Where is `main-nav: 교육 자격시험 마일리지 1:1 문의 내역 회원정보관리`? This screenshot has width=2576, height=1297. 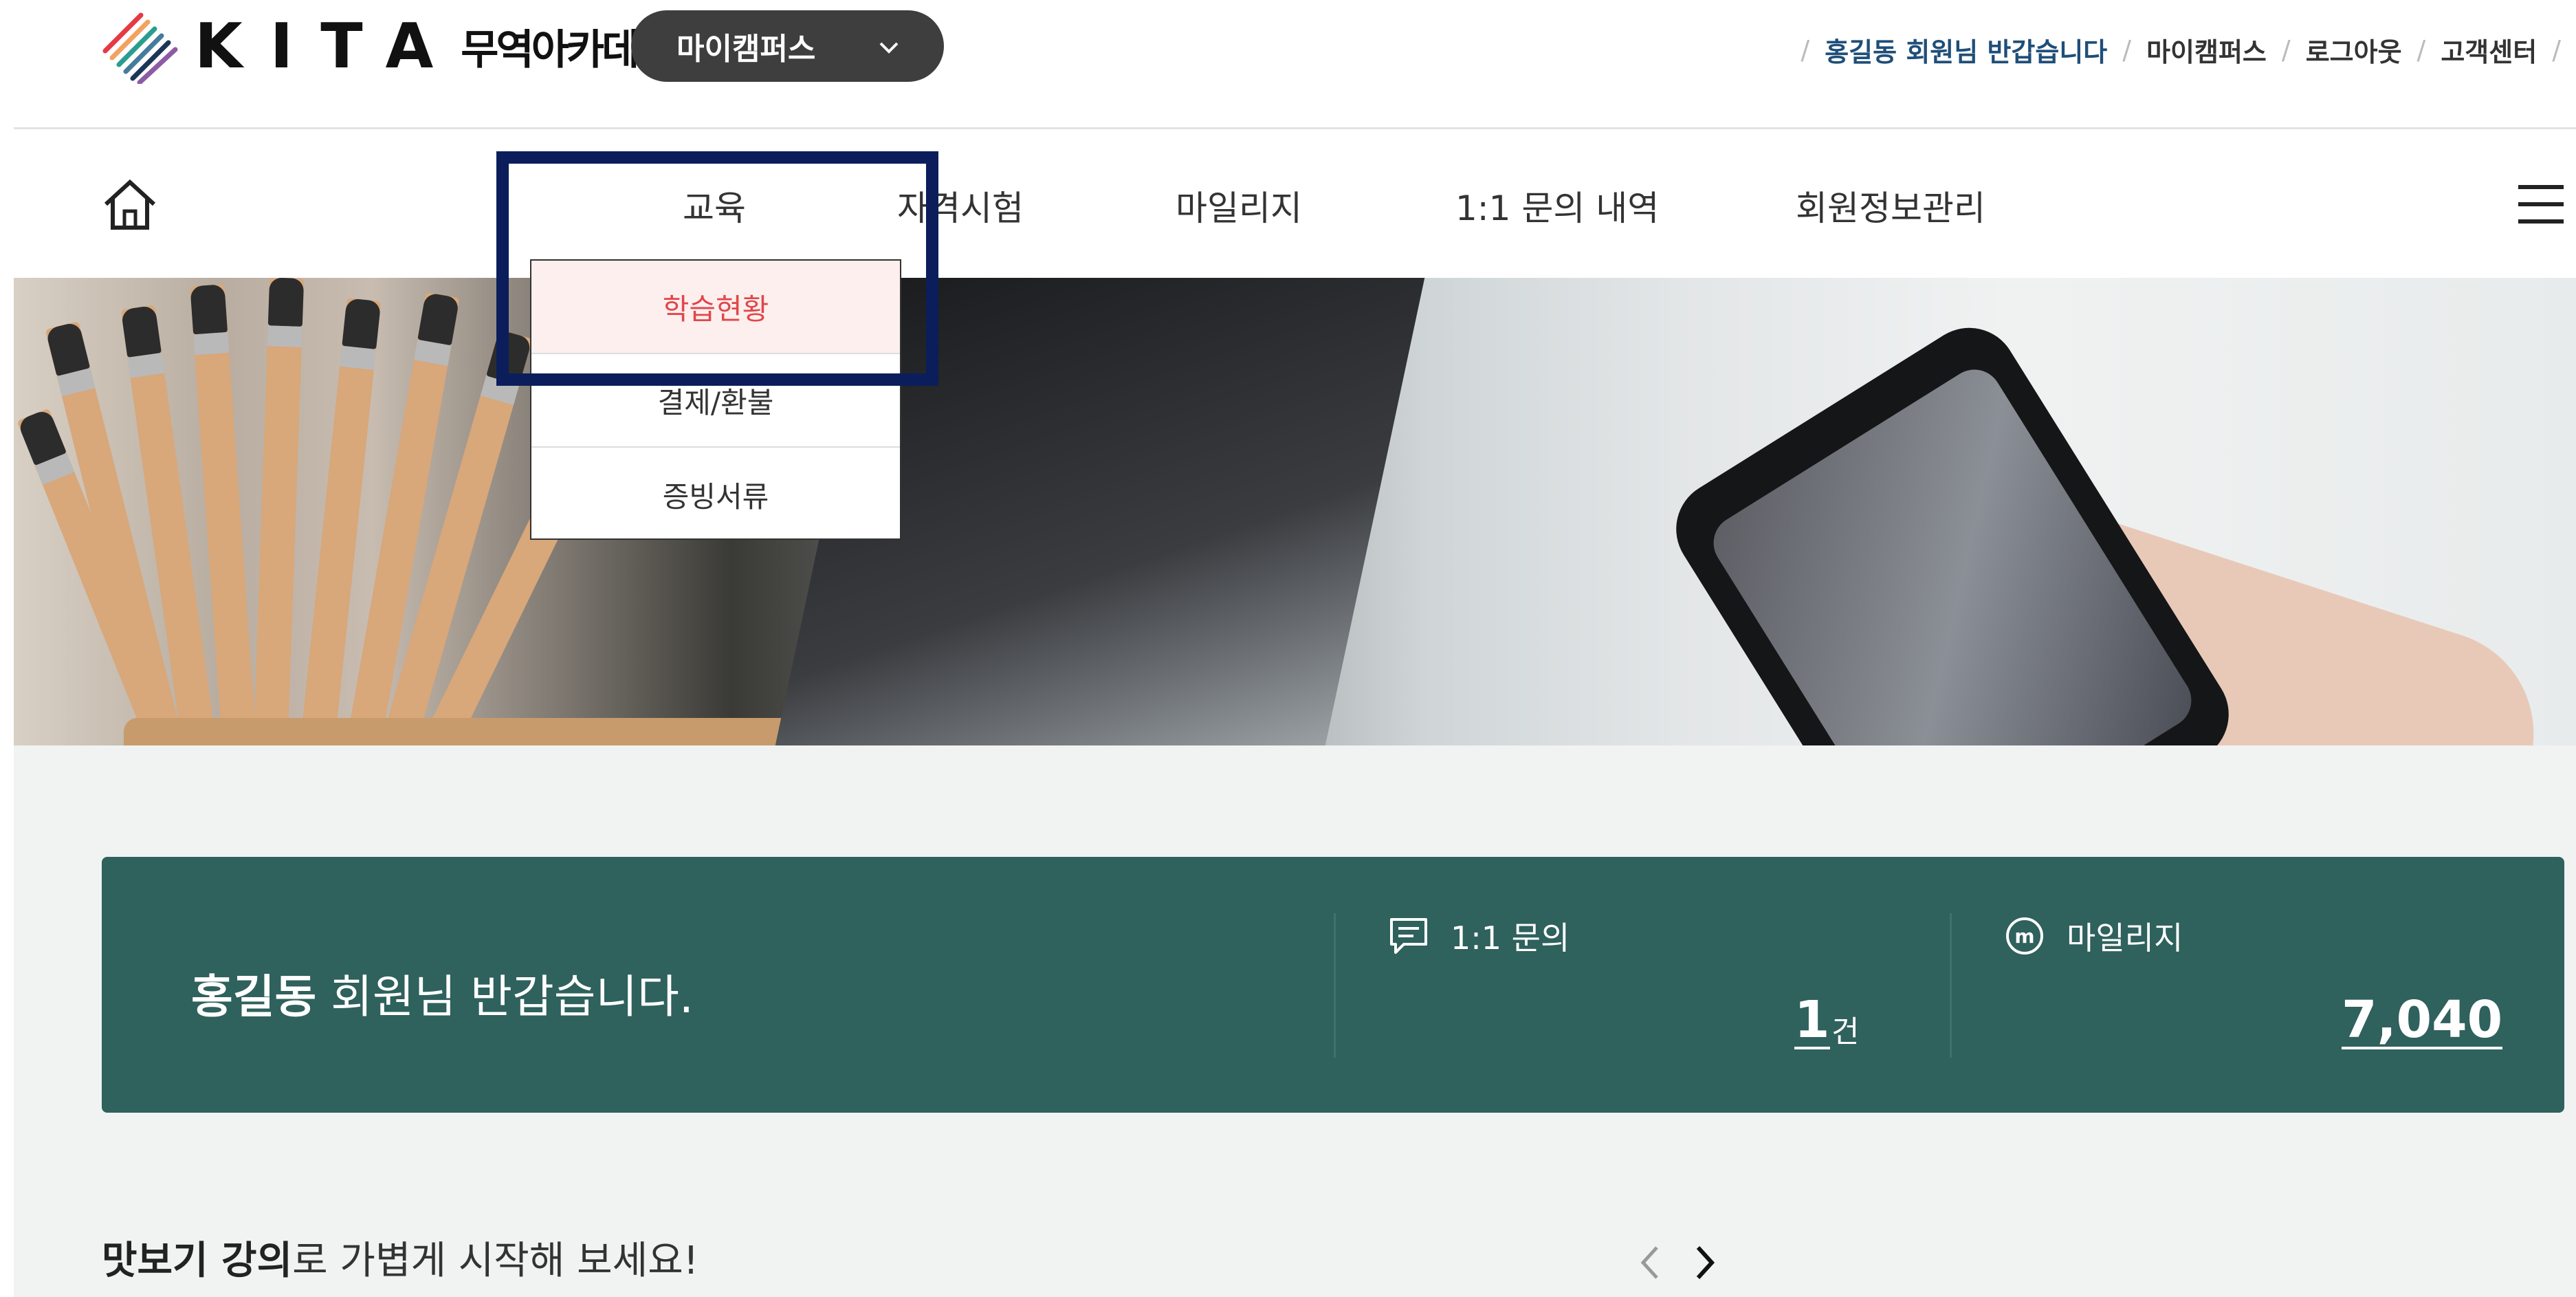 main-nav: 교육 자격시험 마일리지 1:1 문의 내역 회원정보관리 is located at coordinates (1288, 205).